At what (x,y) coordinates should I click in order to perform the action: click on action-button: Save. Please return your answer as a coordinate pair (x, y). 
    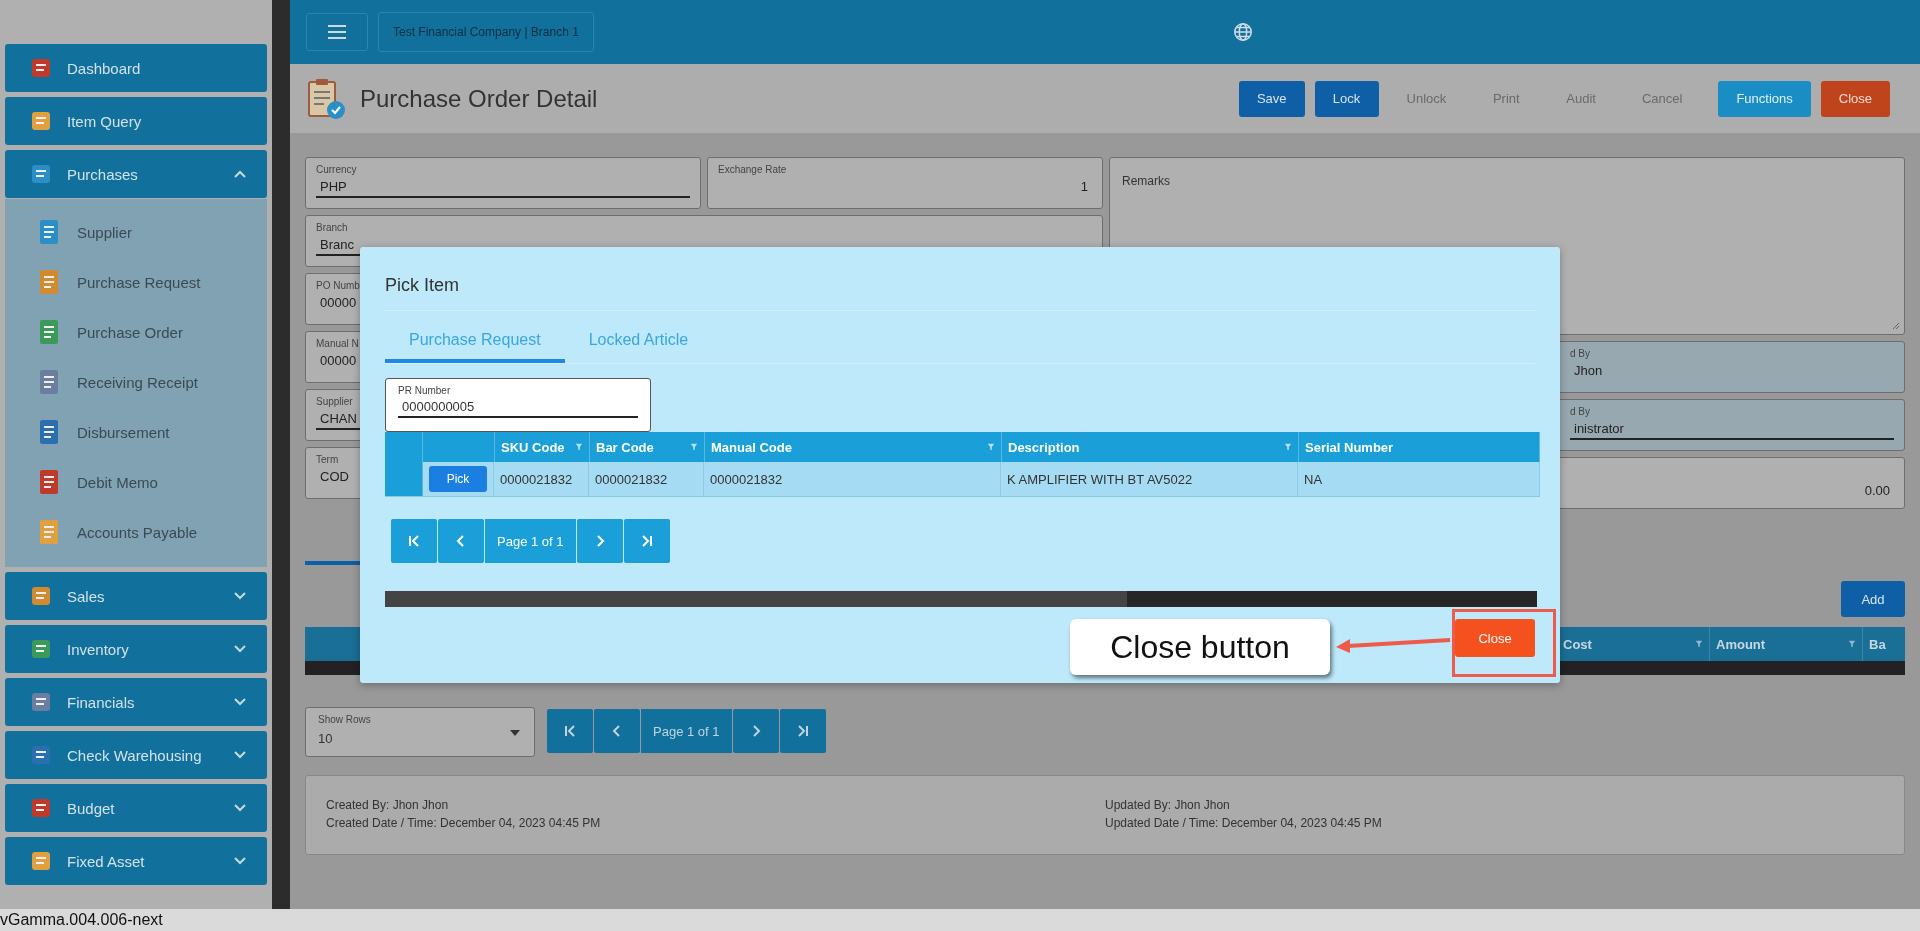
    Looking at the image, I should click on (1271, 98).